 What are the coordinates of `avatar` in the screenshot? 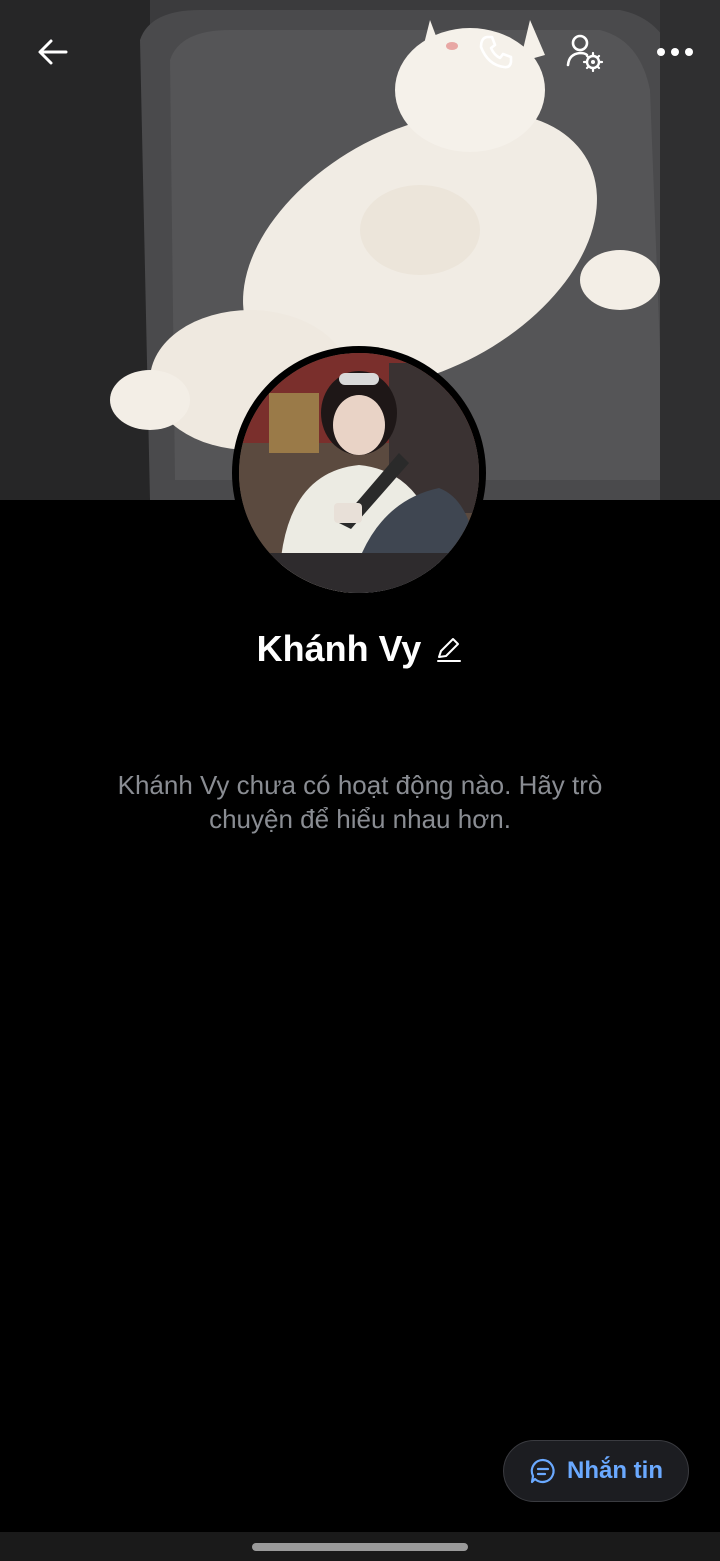 It's located at (359, 473).